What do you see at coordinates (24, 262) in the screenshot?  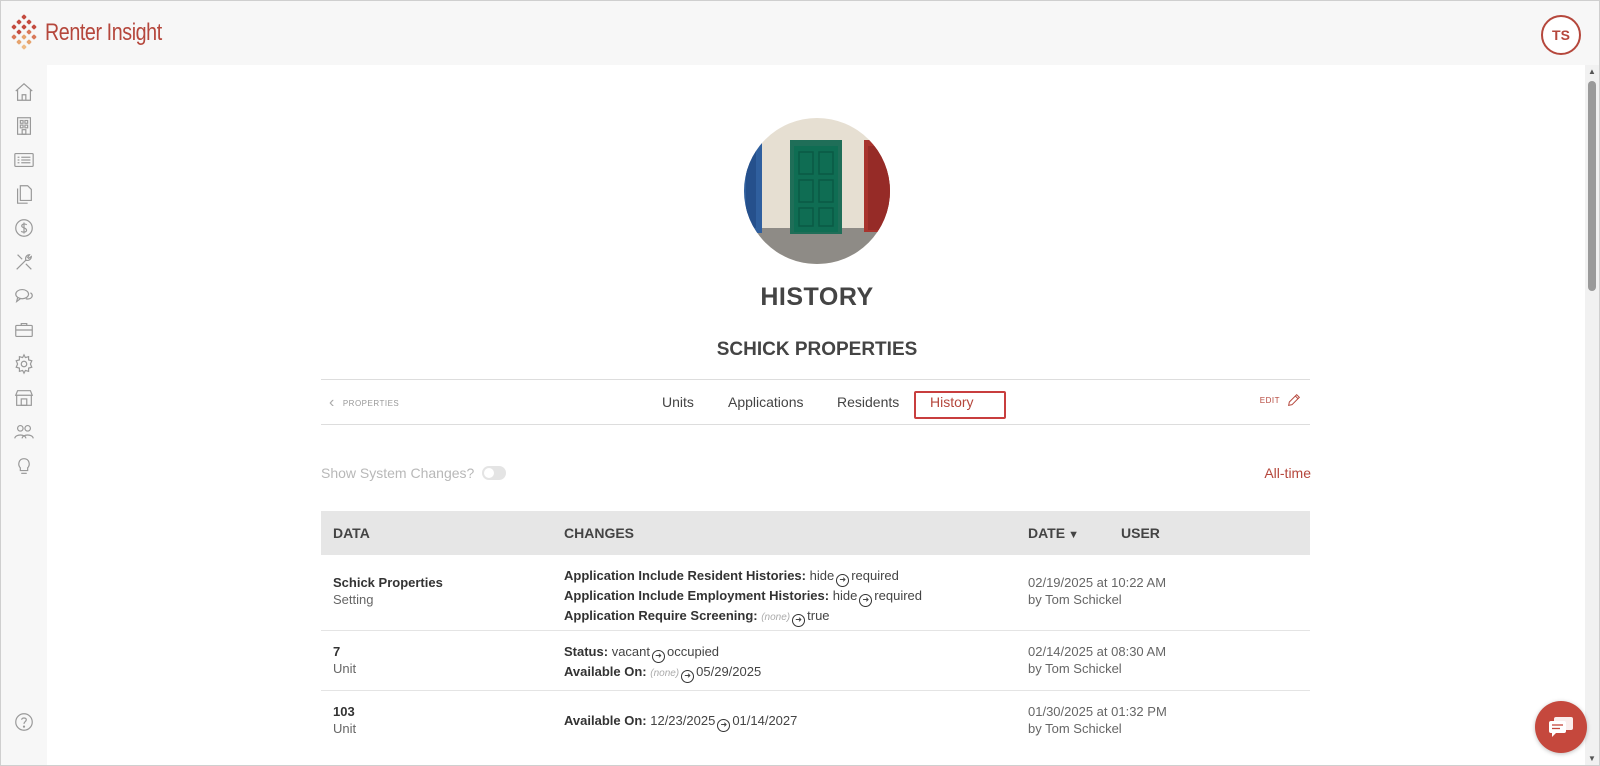 I see `tools-icon` at bounding box center [24, 262].